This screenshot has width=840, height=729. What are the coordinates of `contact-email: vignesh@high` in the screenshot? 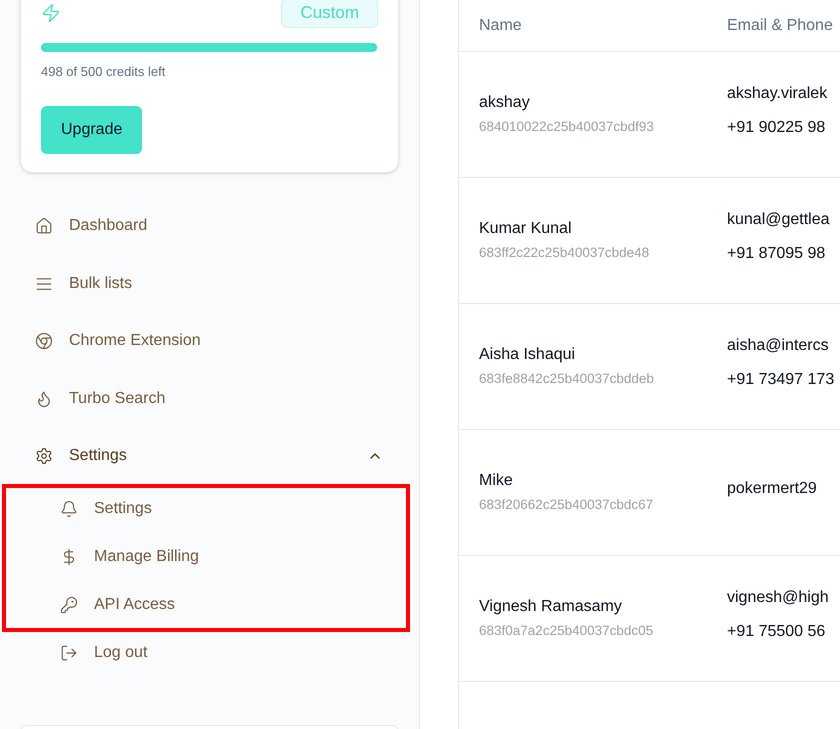 It's located at (778, 598).